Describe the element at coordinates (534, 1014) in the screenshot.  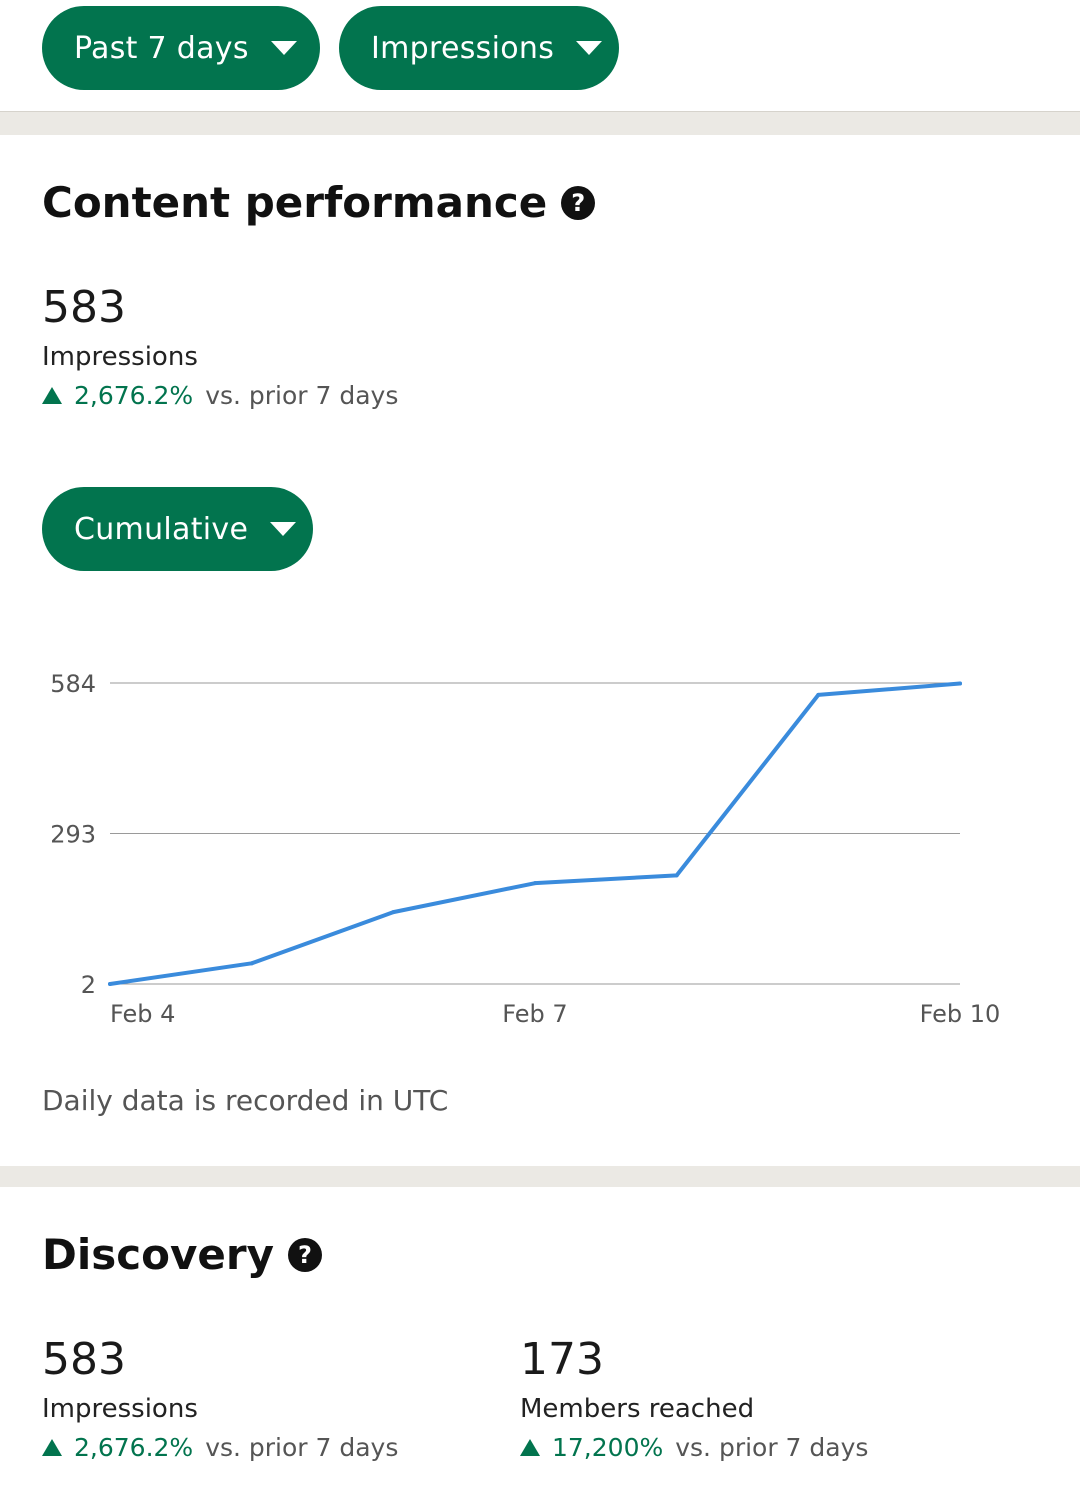
I see `x-tick-label: Feb 7` at that location.